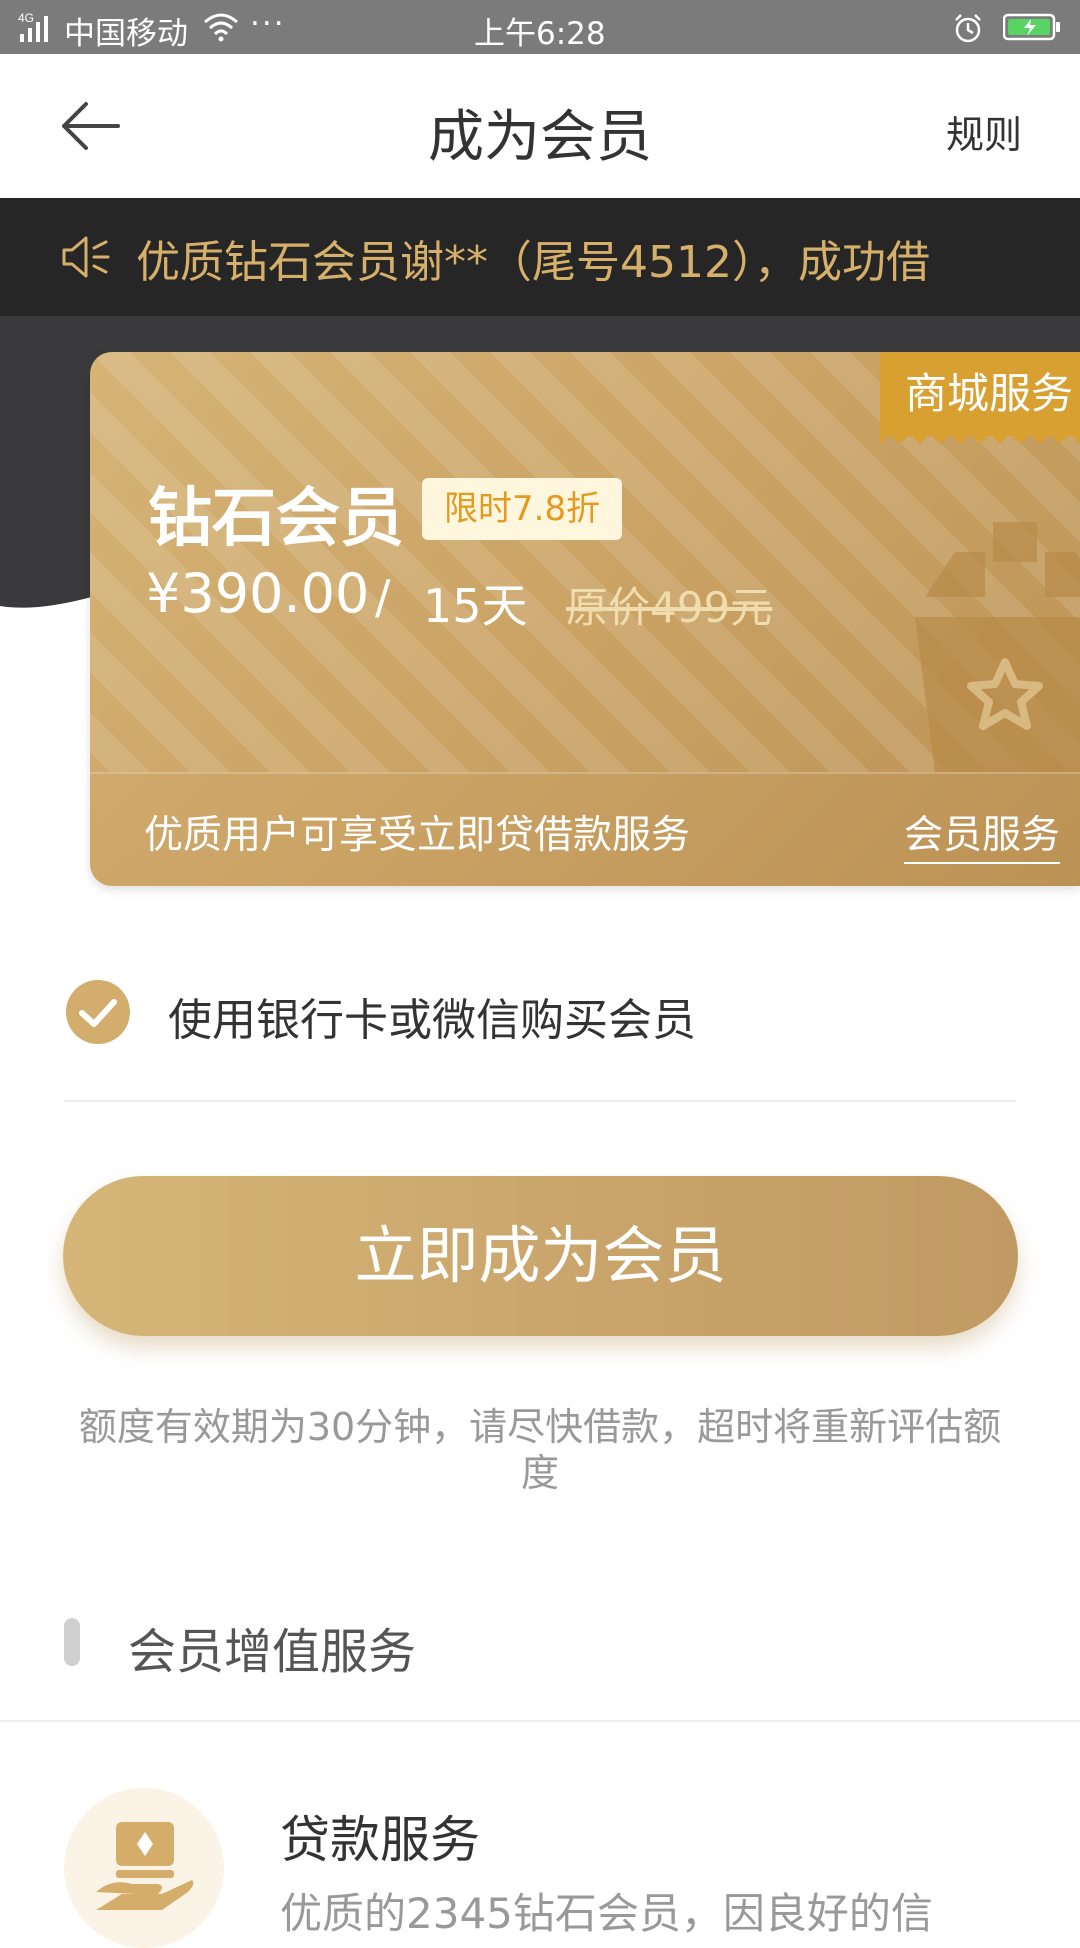 This screenshot has height=1948, width=1080. What do you see at coordinates (417, 835) in the screenshot?
I see `card-benefit: 优质用户可享受立即贷借款服务` at bounding box center [417, 835].